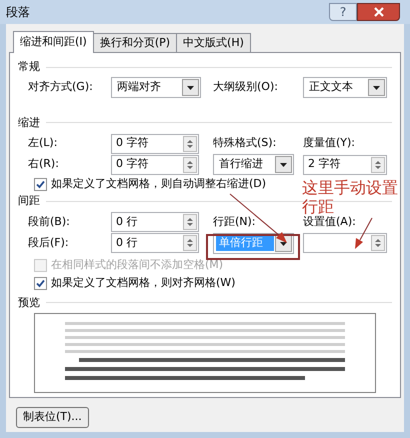 The image size is (410, 438). I want to click on close-button, so click(378, 12).